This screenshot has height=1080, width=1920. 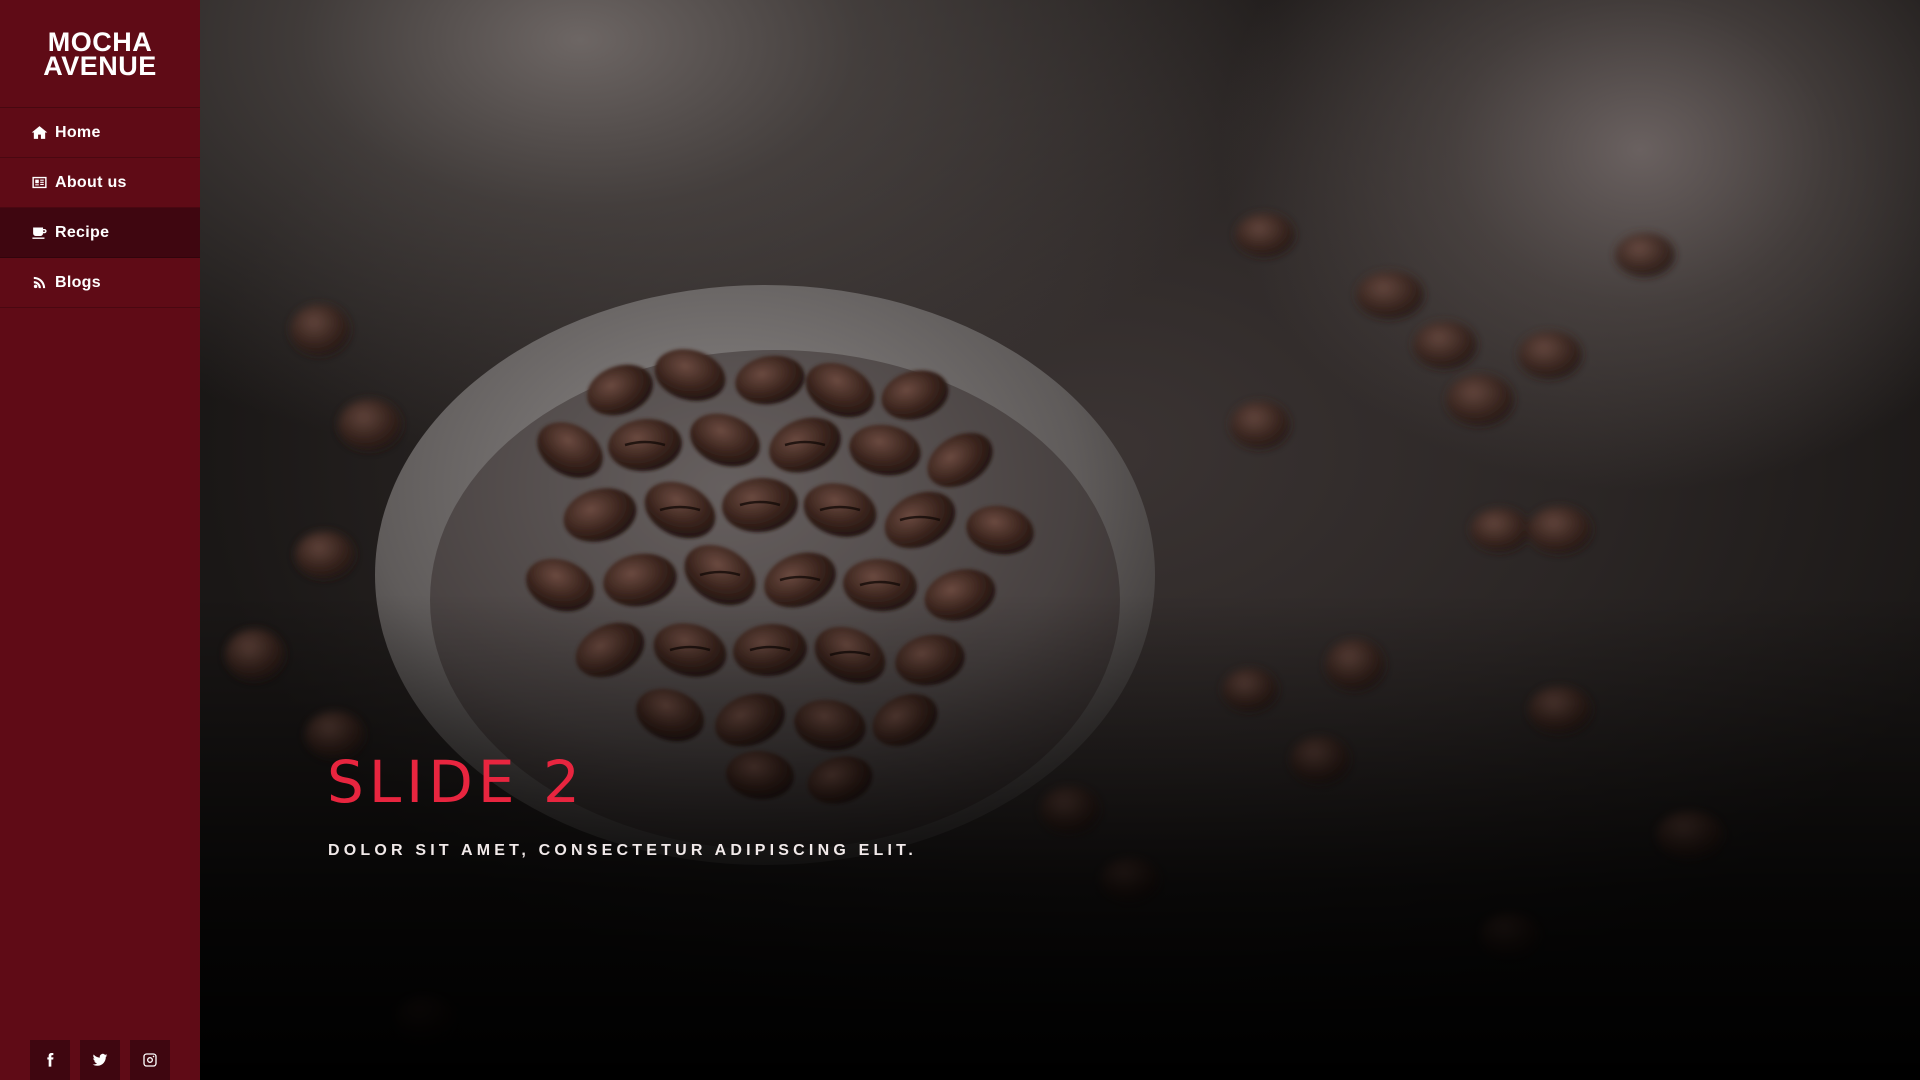 I want to click on brand-line-2: AVENUE, so click(x=100, y=65).